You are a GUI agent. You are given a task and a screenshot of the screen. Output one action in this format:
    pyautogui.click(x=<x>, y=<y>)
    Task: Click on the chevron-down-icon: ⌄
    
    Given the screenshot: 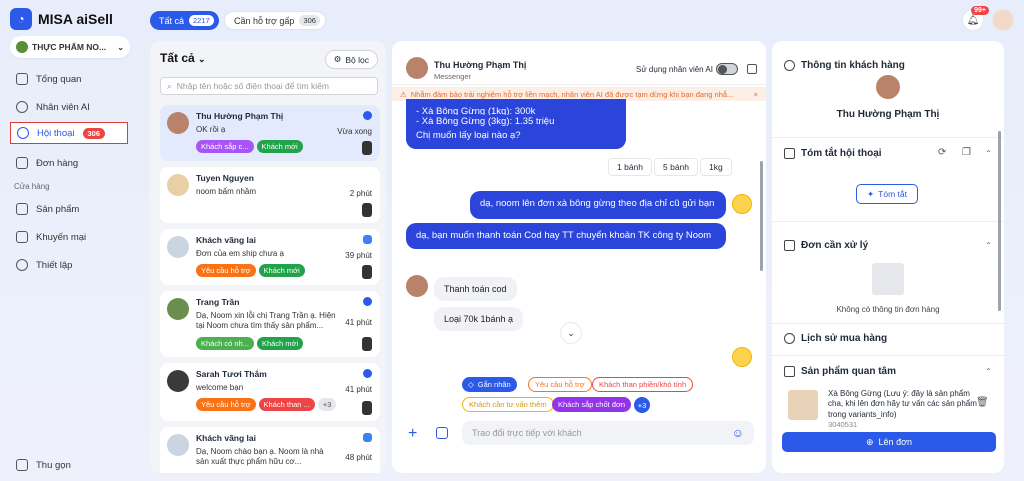 What is the action you would take?
    pyautogui.click(x=571, y=332)
    